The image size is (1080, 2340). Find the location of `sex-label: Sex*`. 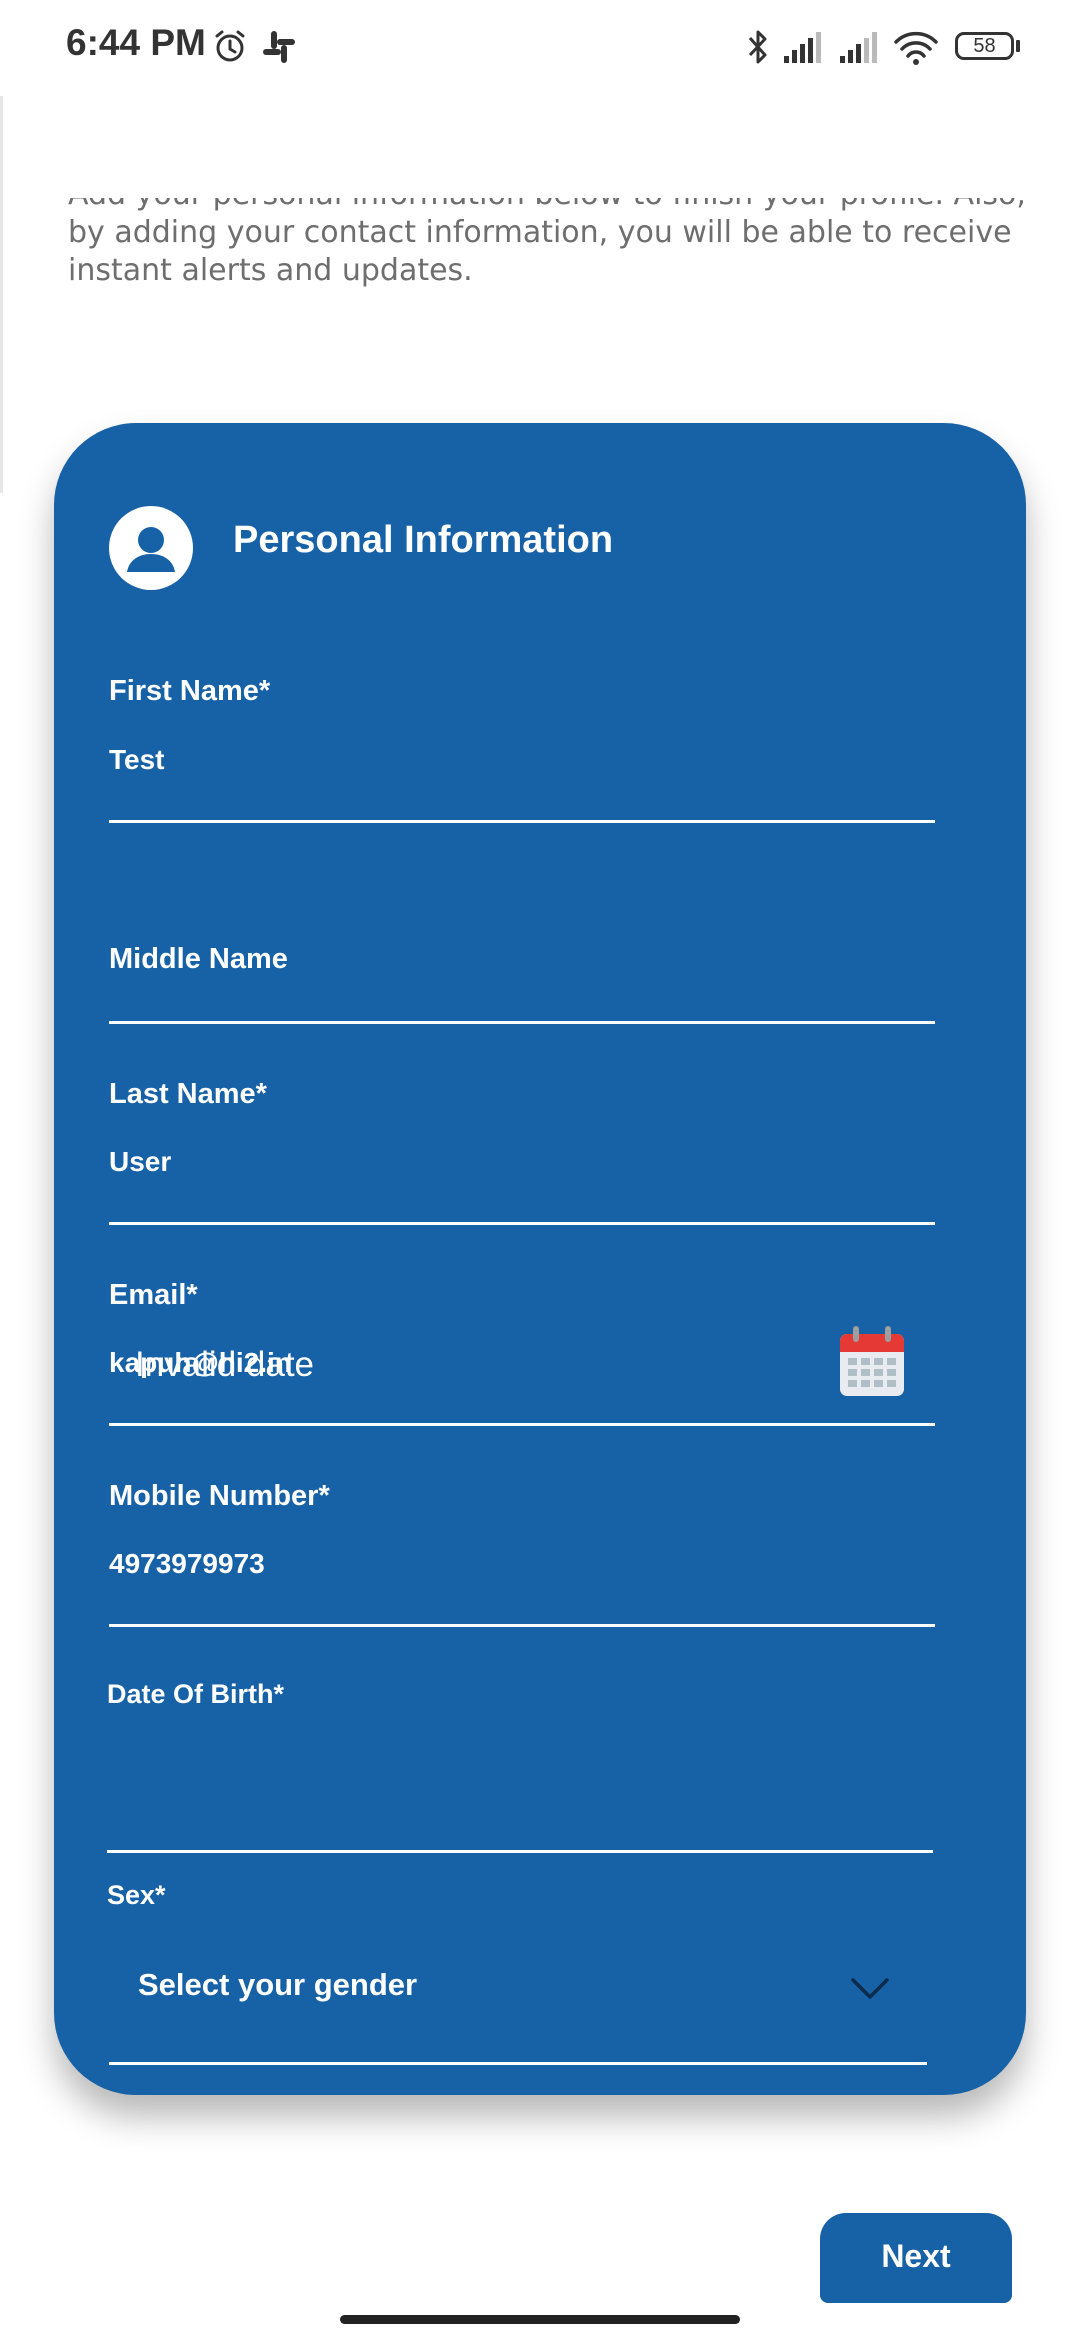

sex-label: Sex* is located at coordinates (136, 1895).